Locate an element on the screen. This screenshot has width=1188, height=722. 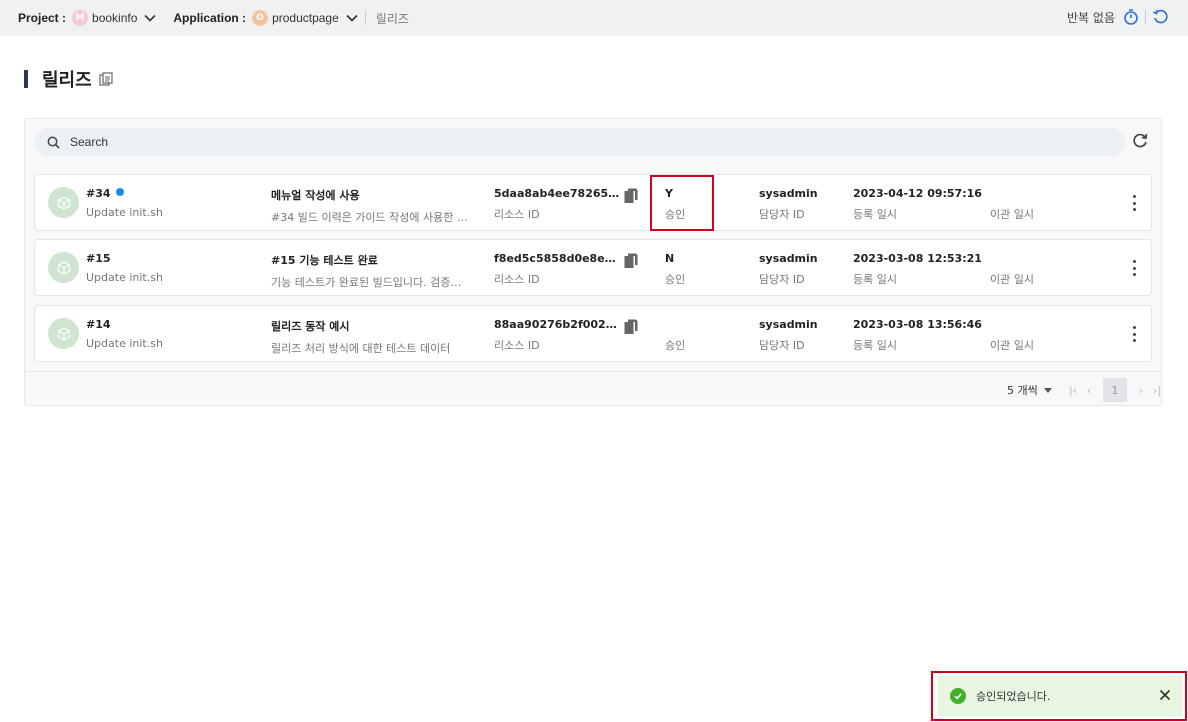
page-size-select: 5 개씩 is located at coordinates (1029, 390).